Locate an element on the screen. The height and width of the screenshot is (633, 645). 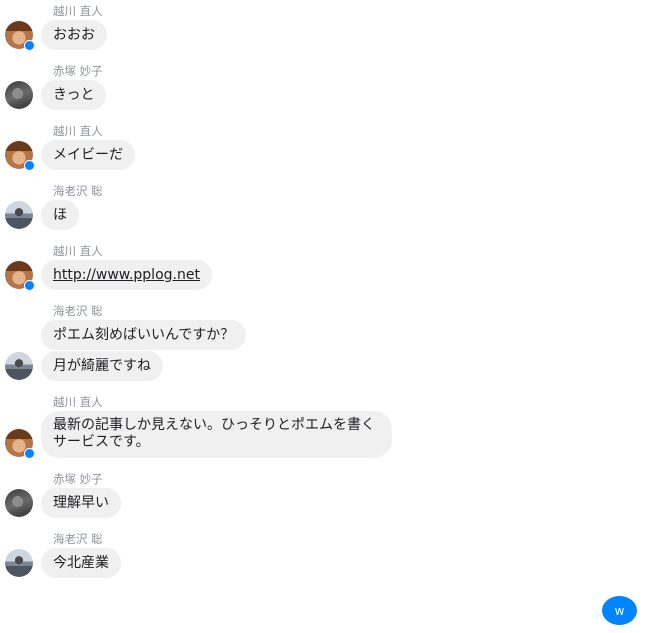
message-bubble: きっと is located at coordinates (74, 95).